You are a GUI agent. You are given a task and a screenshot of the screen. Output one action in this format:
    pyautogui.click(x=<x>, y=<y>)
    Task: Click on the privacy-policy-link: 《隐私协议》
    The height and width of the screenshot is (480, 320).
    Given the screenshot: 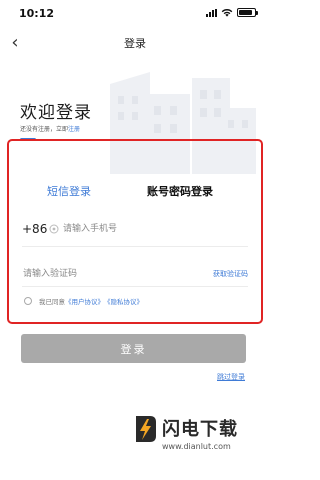 What is the action you would take?
    pyautogui.click(x=123, y=301)
    